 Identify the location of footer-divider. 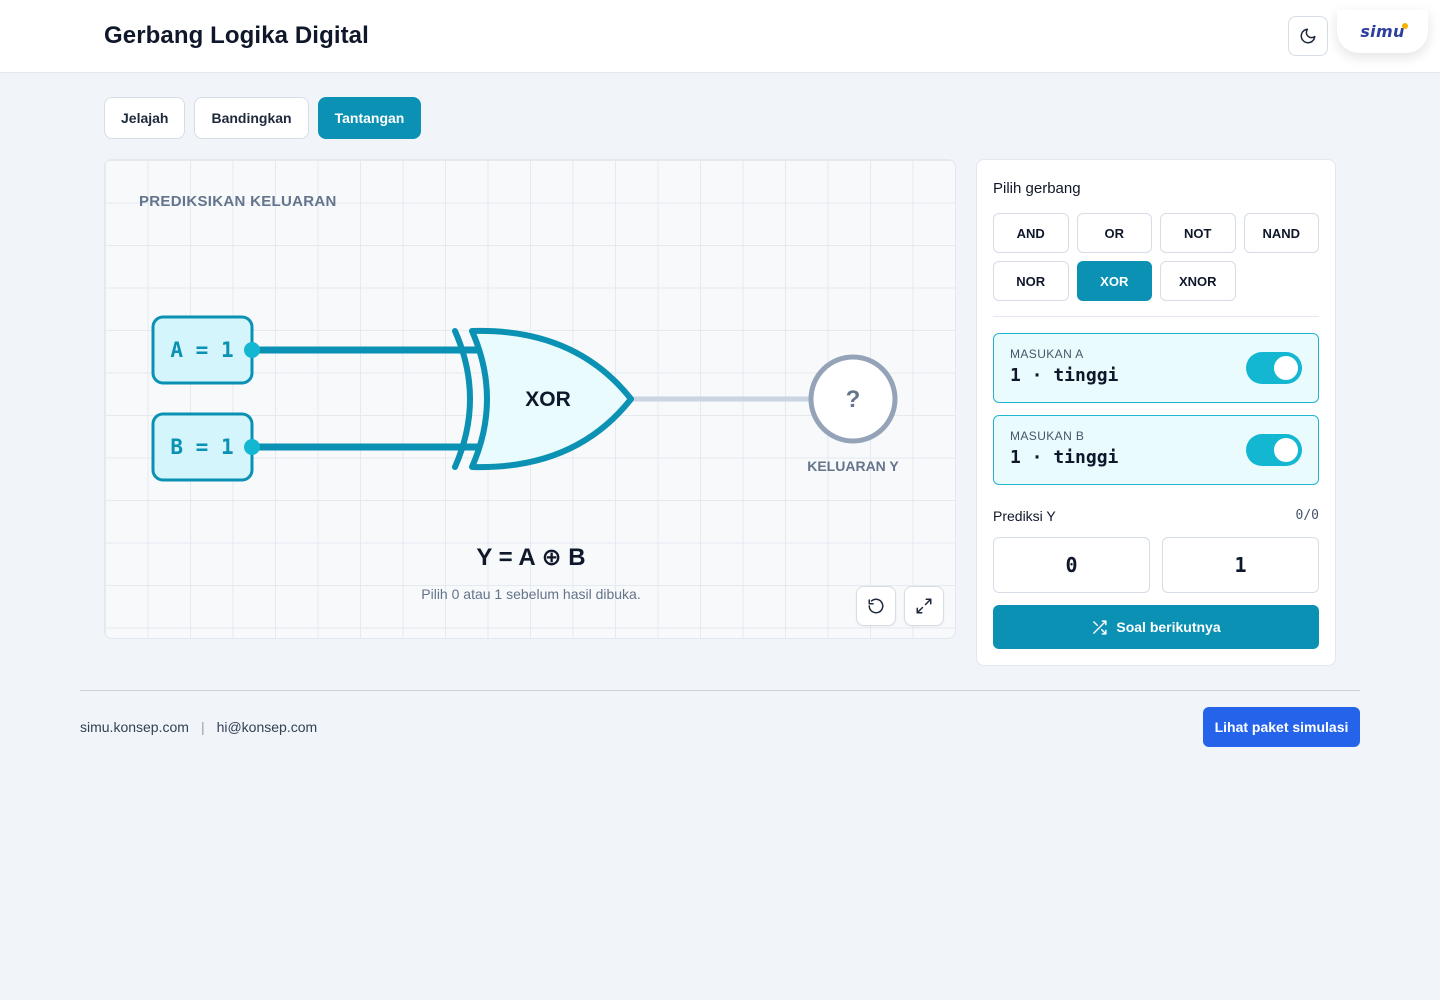
(720, 690).